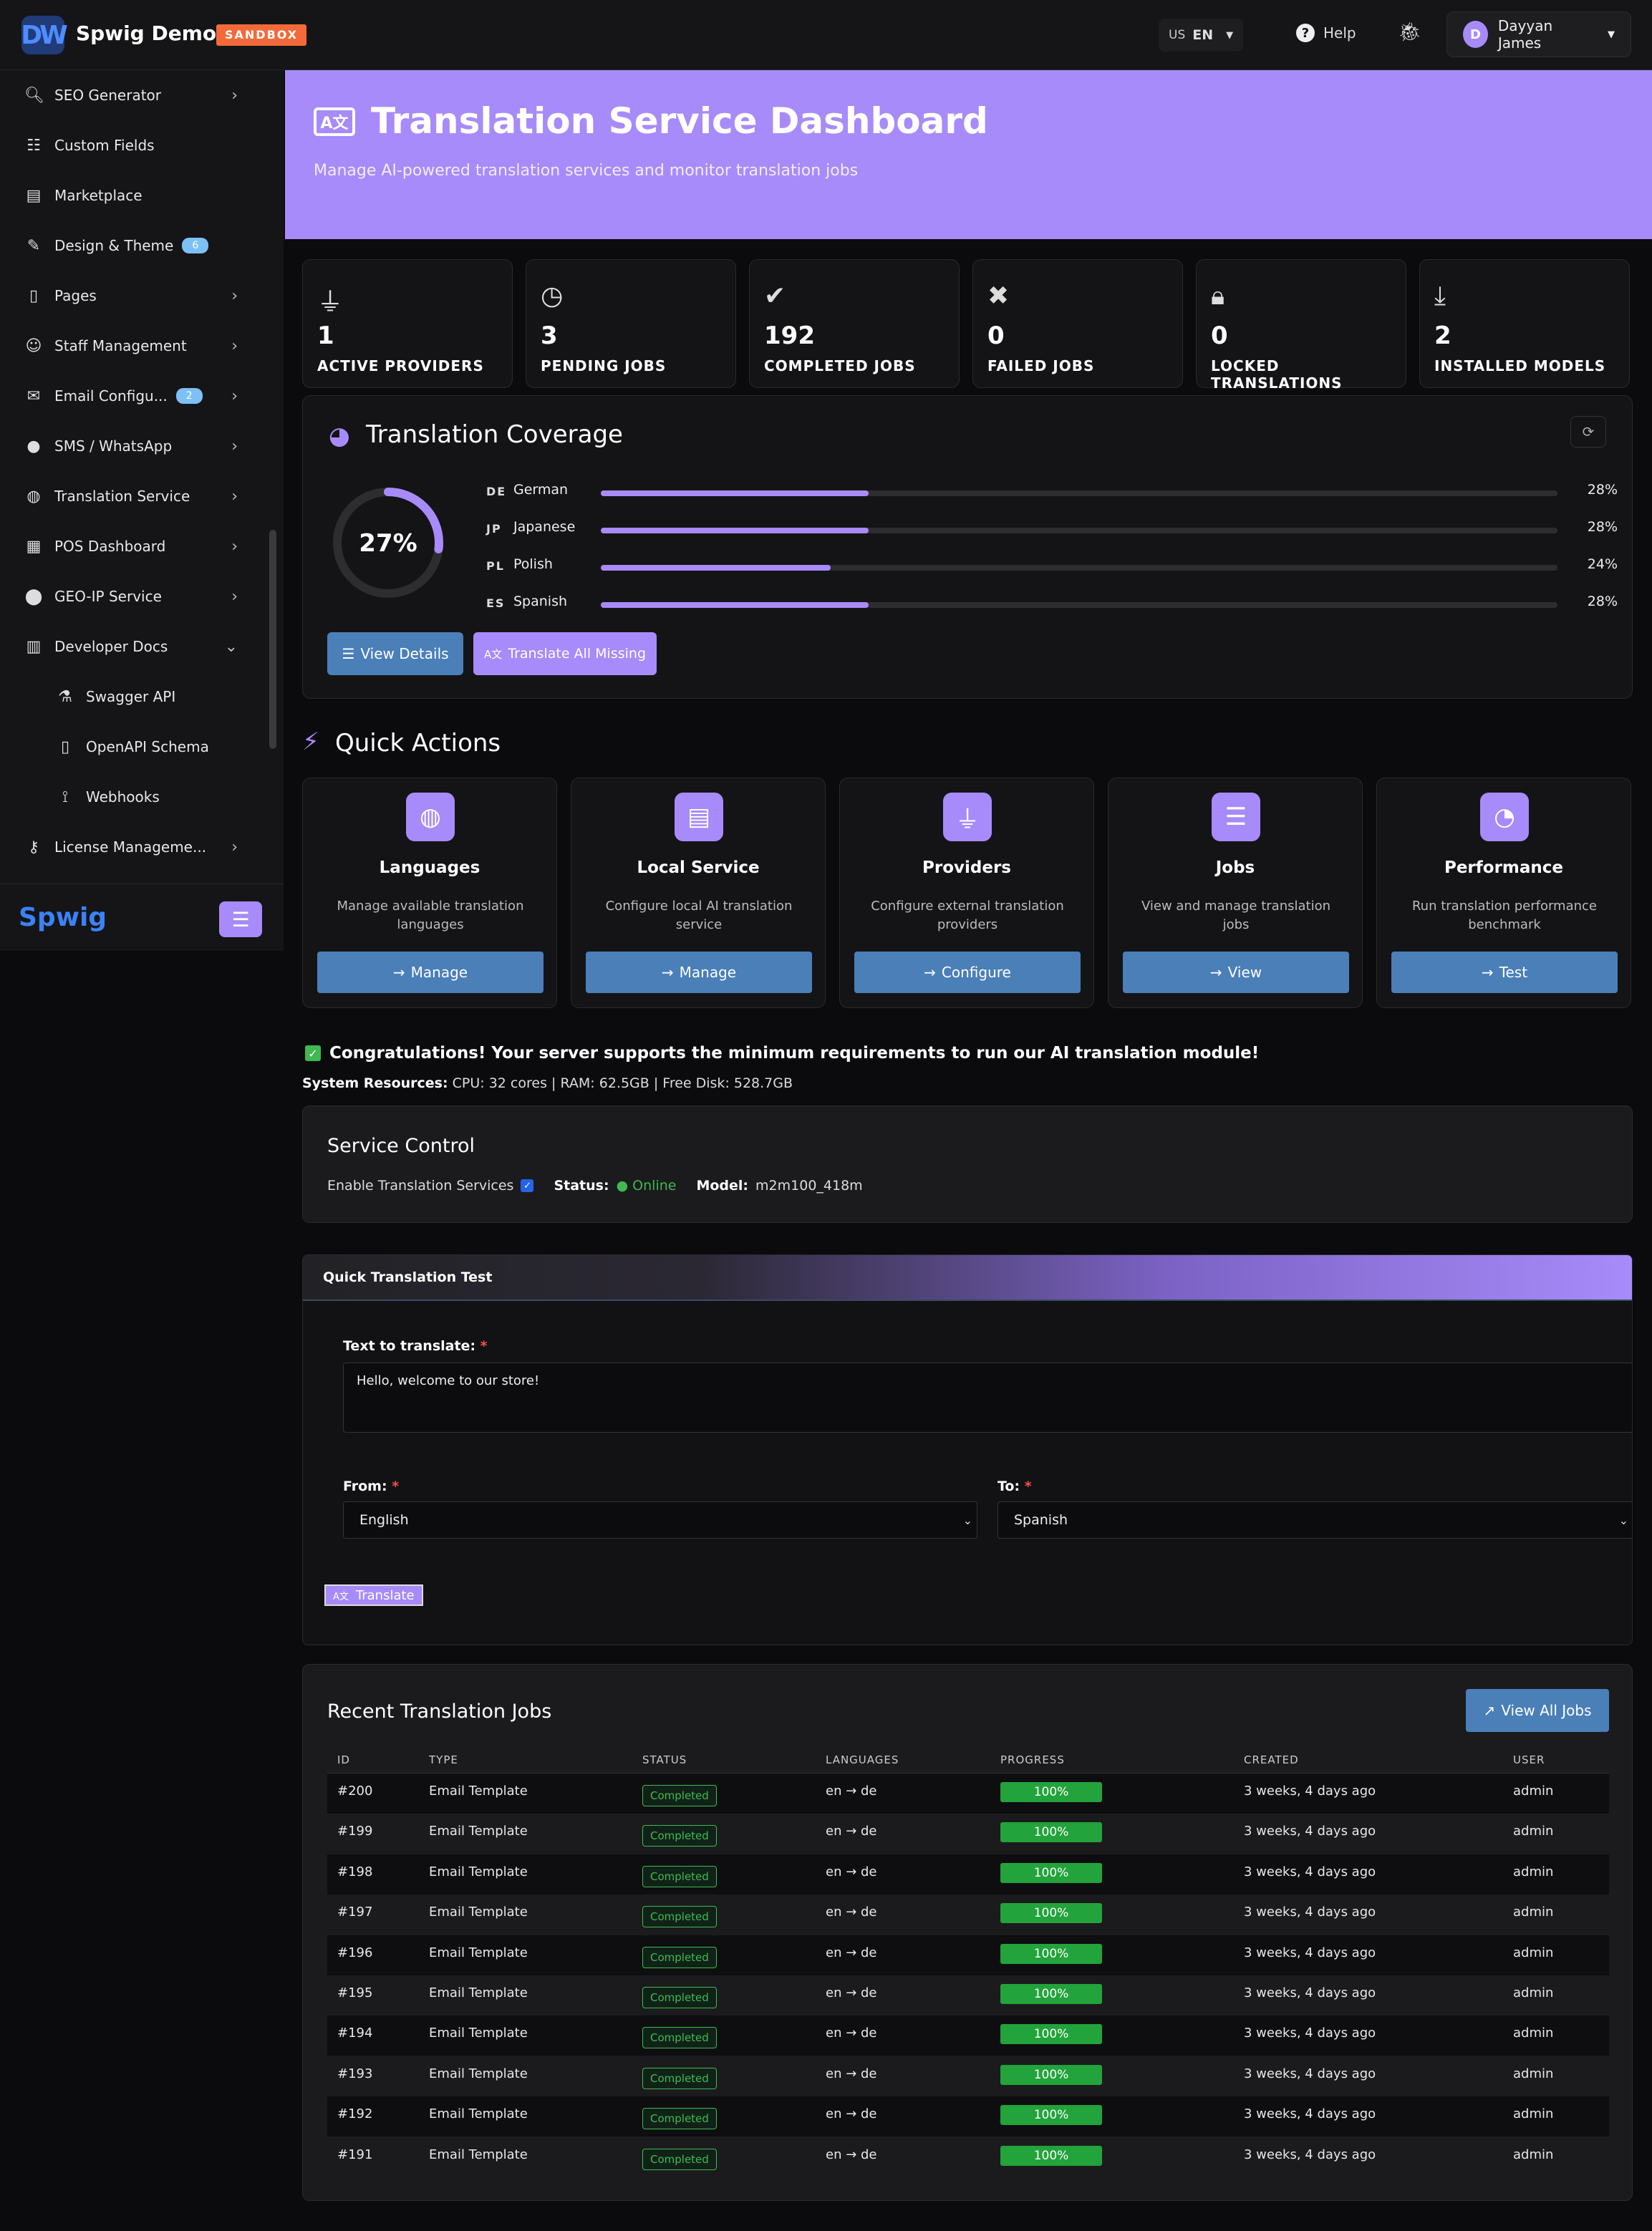  Describe the element at coordinates (439, 972) in the screenshot. I see `quick-action-button-label: Manage` at that location.